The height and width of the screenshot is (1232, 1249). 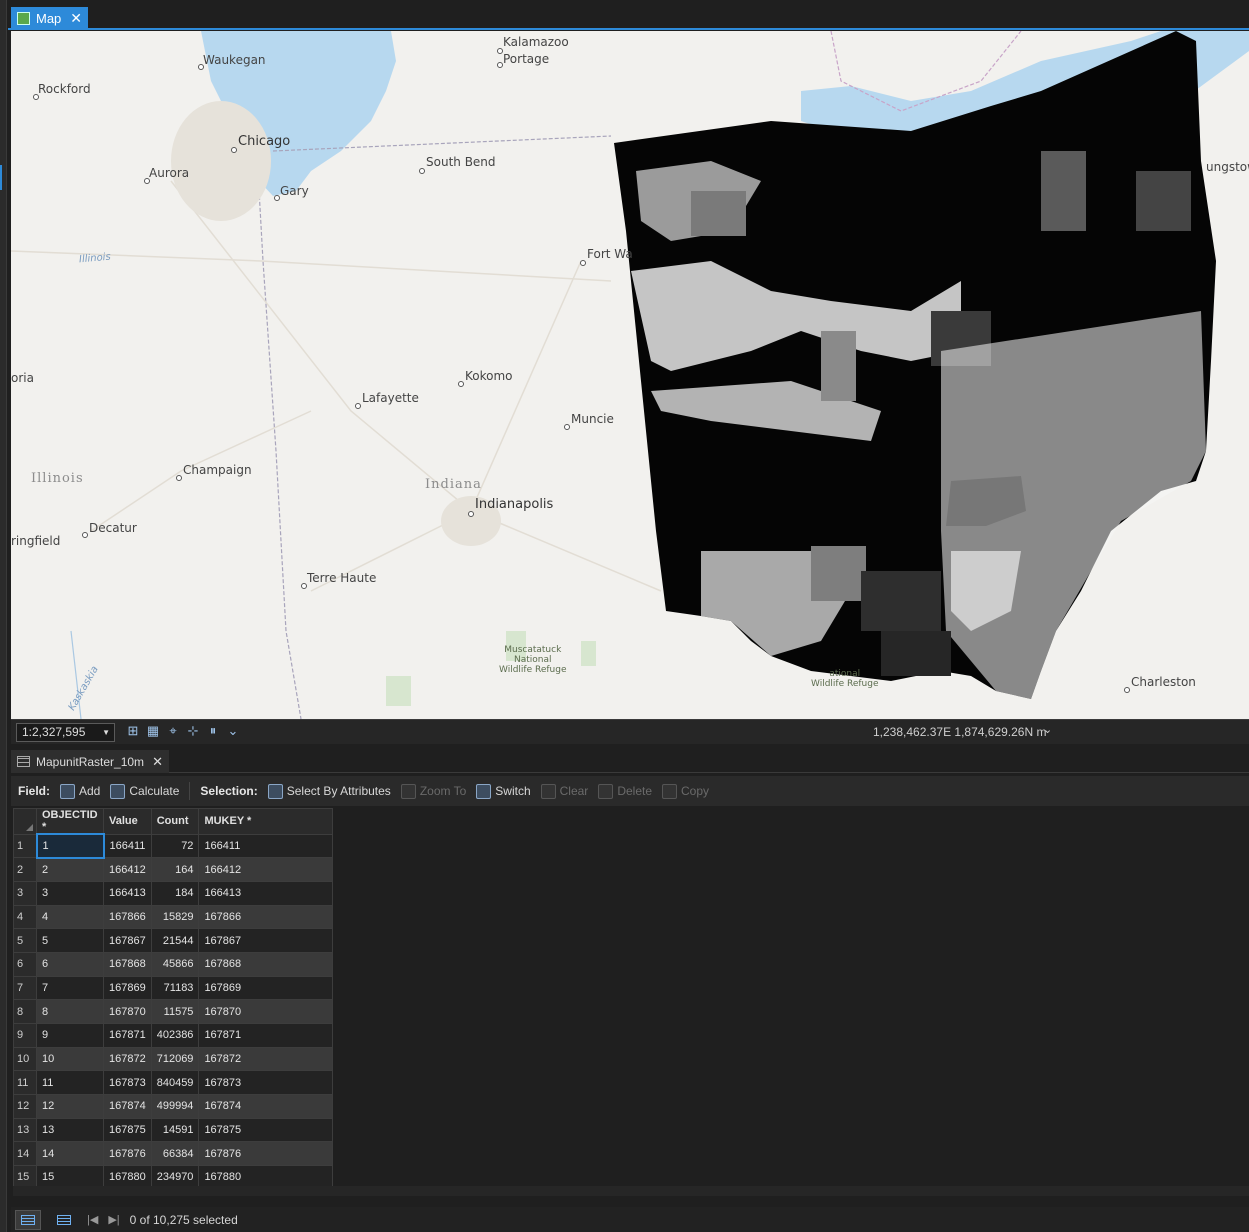 I want to click on cell-mukey: 166411, so click(x=266, y=846).